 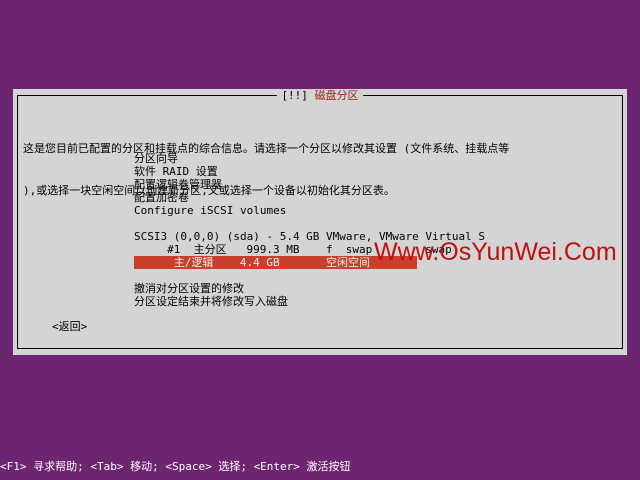 I want to click on title-text: 磁盘分区, so click(x=336, y=95).